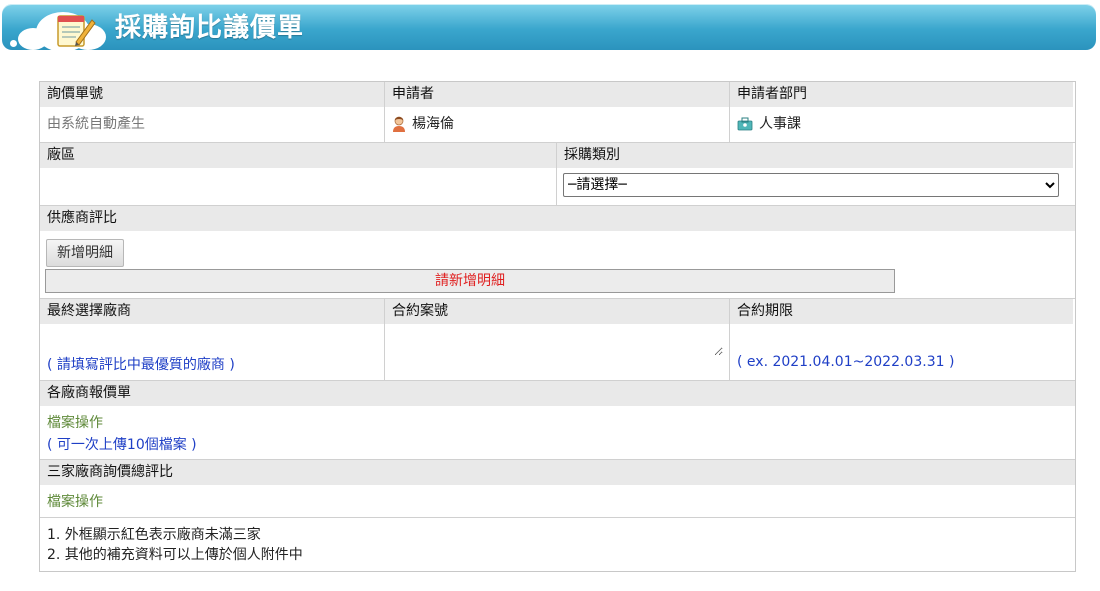  What do you see at coordinates (901, 94) in the screenshot?
I see `department-label: 申請者部門` at bounding box center [901, 94].